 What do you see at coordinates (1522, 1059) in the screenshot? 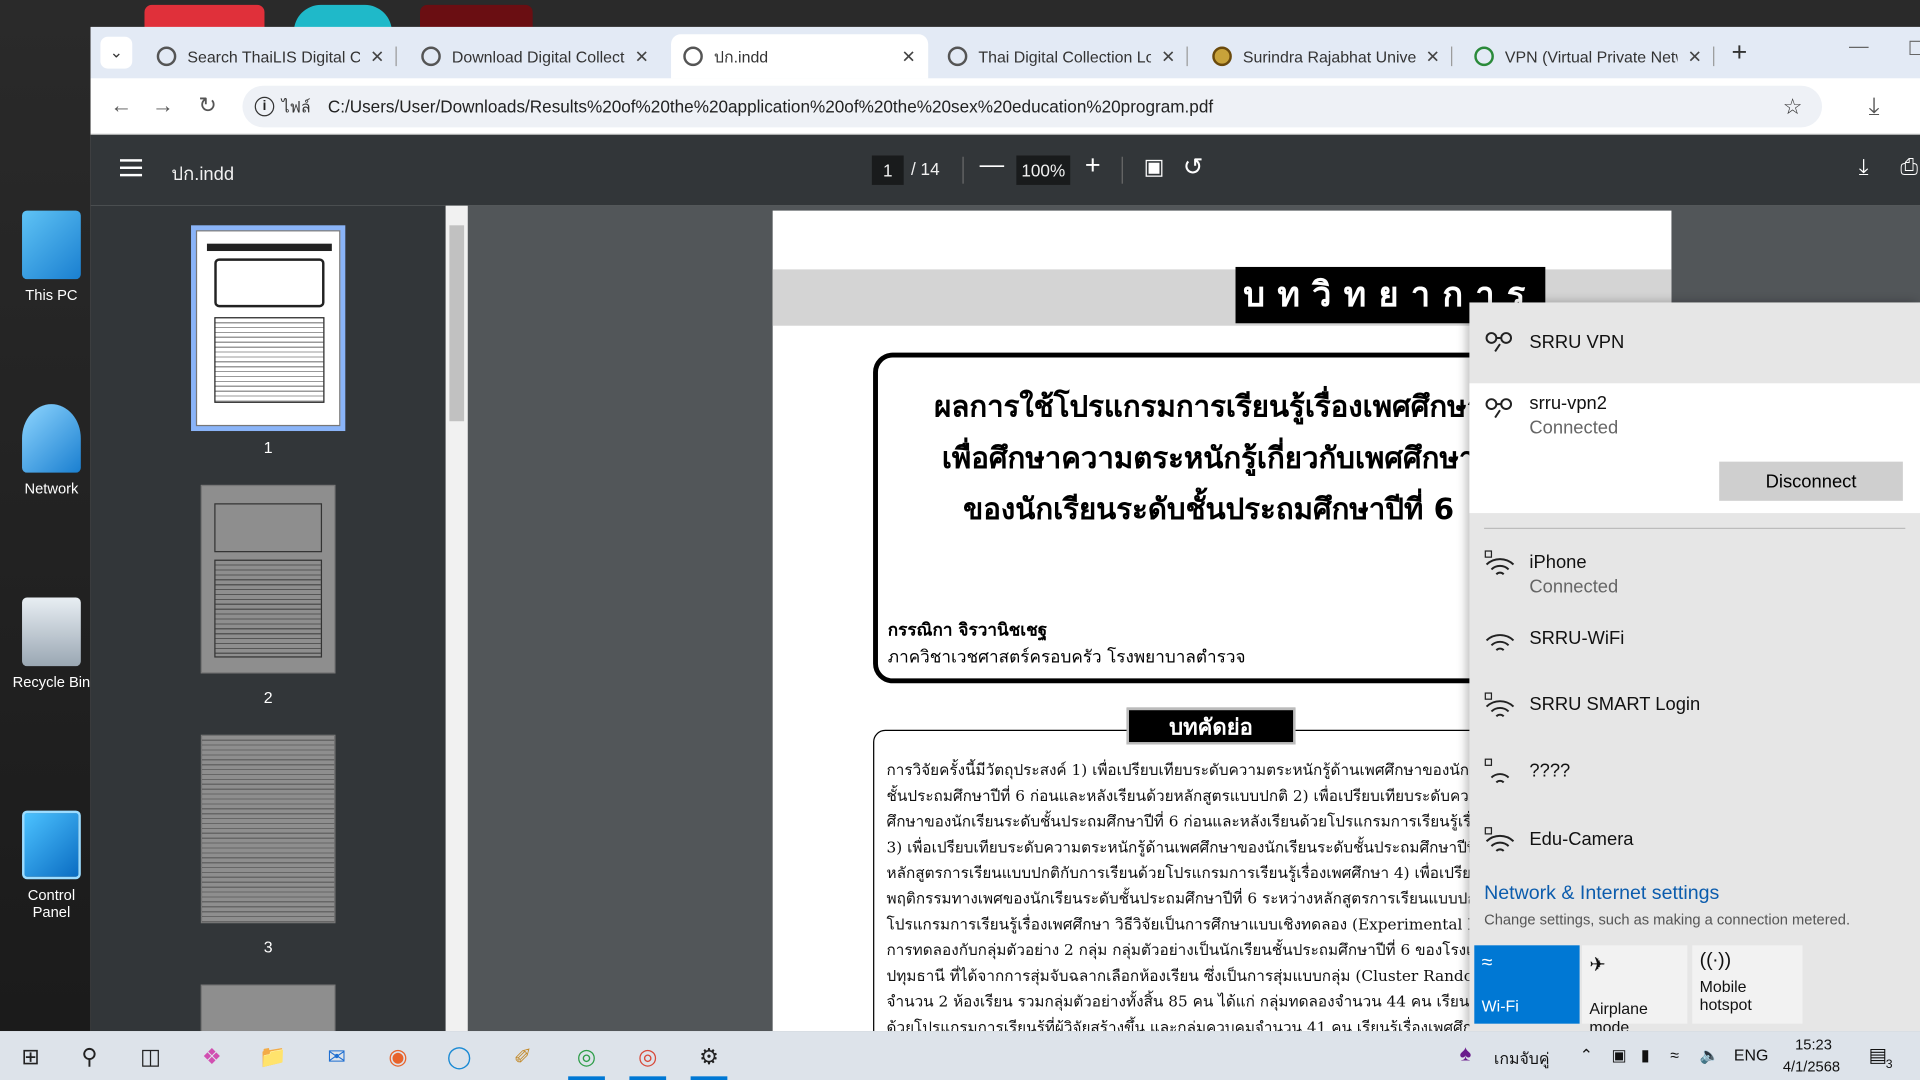
I see `widget-label: เกมจับคู่` at bounding box center [1522, 1059].